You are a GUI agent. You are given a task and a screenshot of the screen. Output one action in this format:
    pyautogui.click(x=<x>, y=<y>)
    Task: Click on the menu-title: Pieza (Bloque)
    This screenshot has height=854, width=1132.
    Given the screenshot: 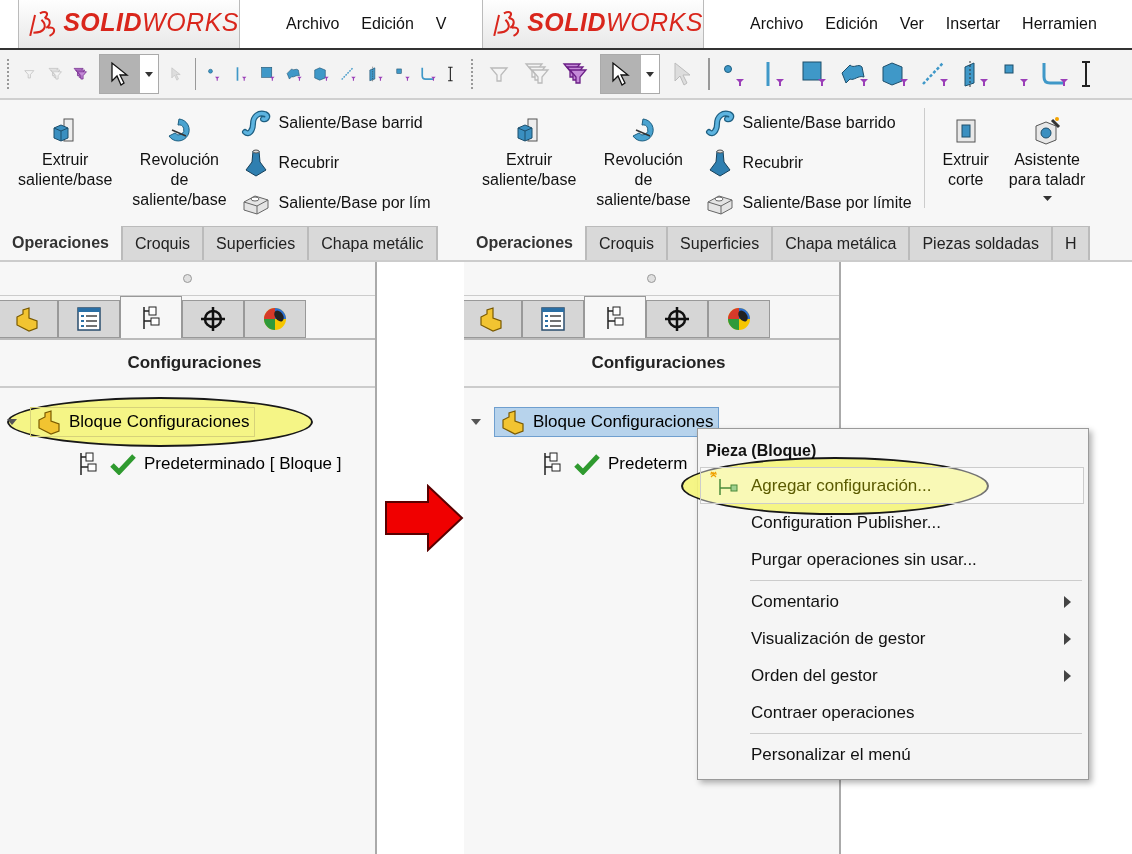 What is the action you would take?
    pyautogui.click(x=761, y=451)
    